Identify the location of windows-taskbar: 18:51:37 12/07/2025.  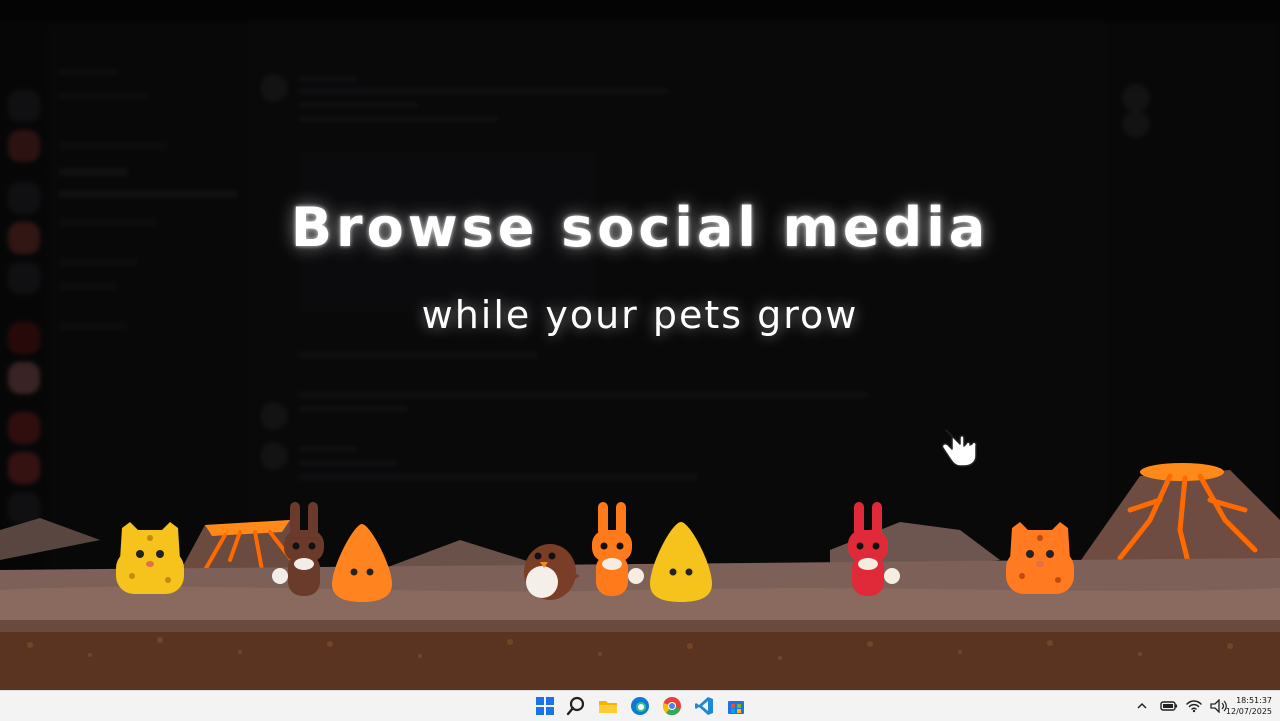
(640, 705).